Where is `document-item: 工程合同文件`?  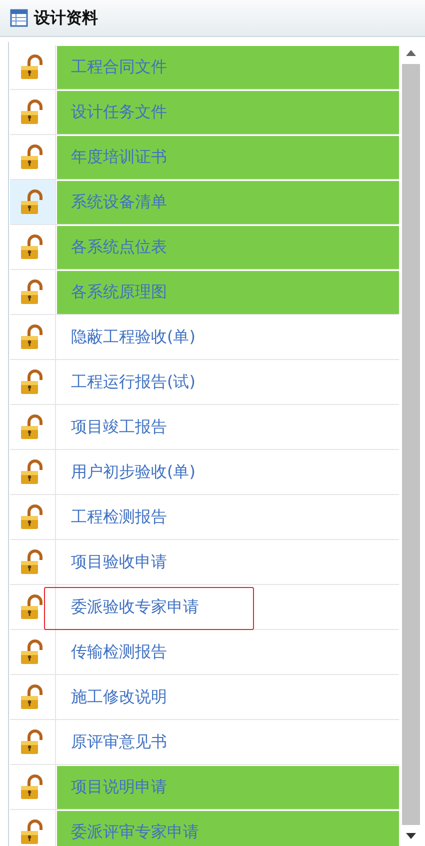
document-item: 工程合同文件 is located at coordinates (228, 67).